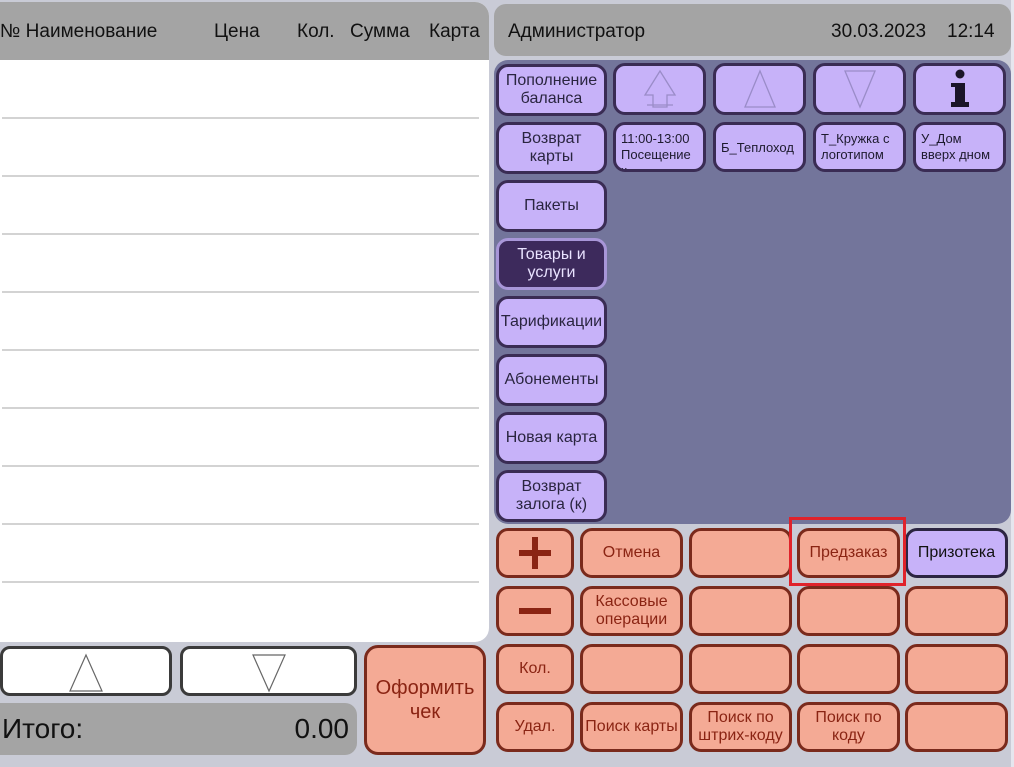 The width and height of the screenshot is (1014, 767). I want to click on find-code-button: Поиск по коду, so click(848, 727).